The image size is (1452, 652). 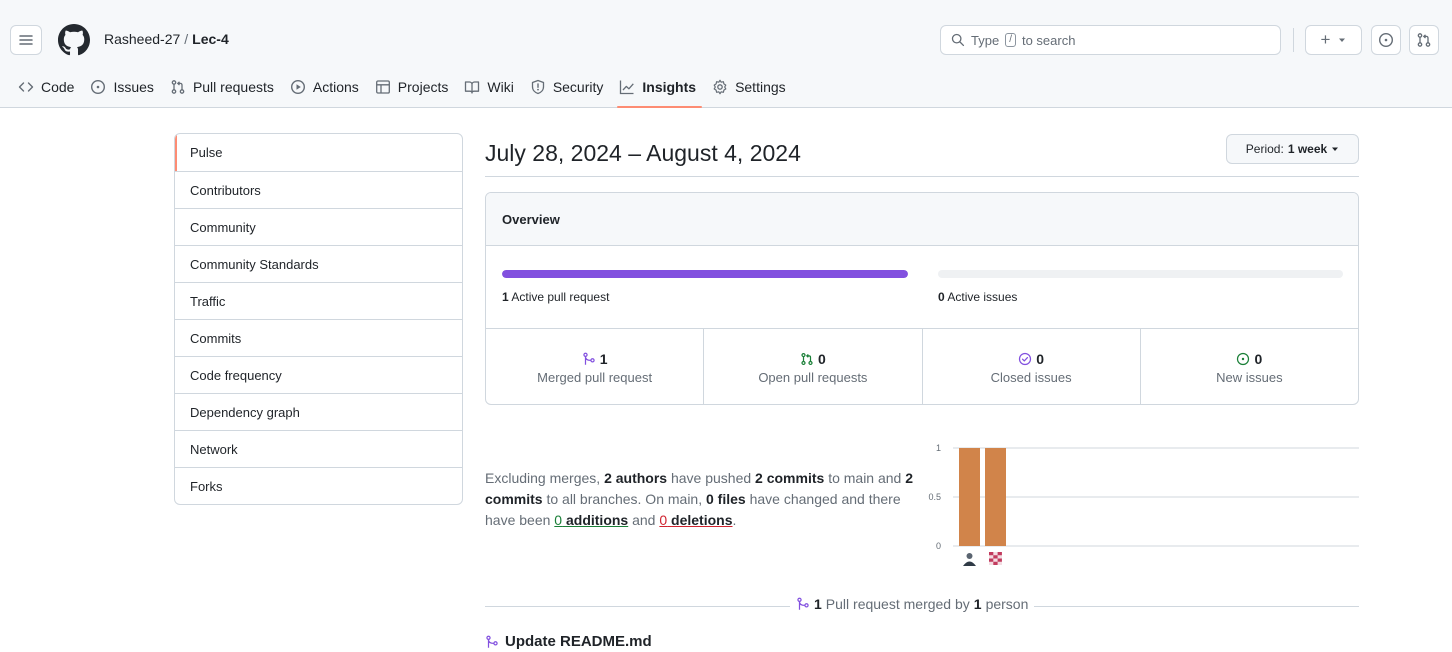 I want to click on tab-security: Security, so click(x=571, y=87).